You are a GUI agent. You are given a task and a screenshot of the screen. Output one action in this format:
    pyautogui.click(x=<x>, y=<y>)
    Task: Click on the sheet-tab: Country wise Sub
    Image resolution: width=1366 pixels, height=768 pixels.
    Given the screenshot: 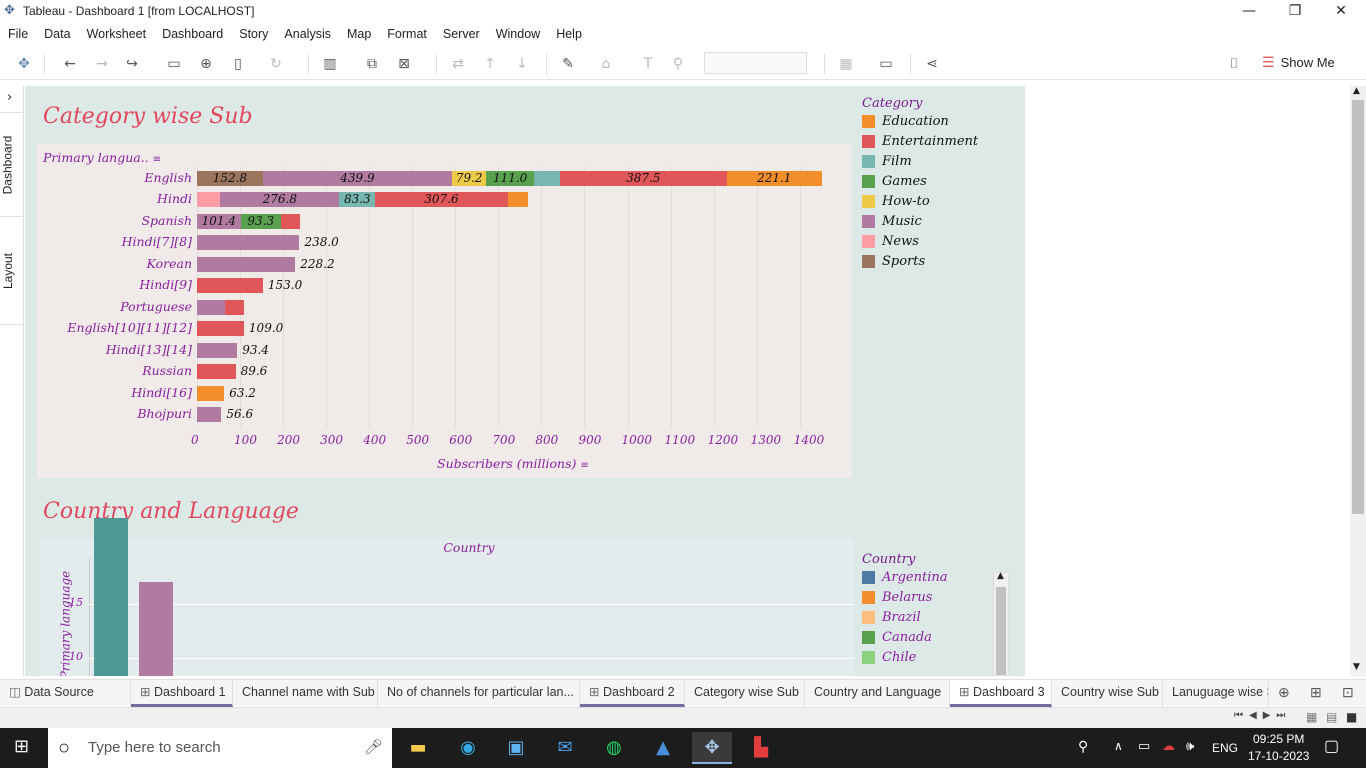 What is the action you would take?
    pyautogui.click(x=1107, y=693)
    